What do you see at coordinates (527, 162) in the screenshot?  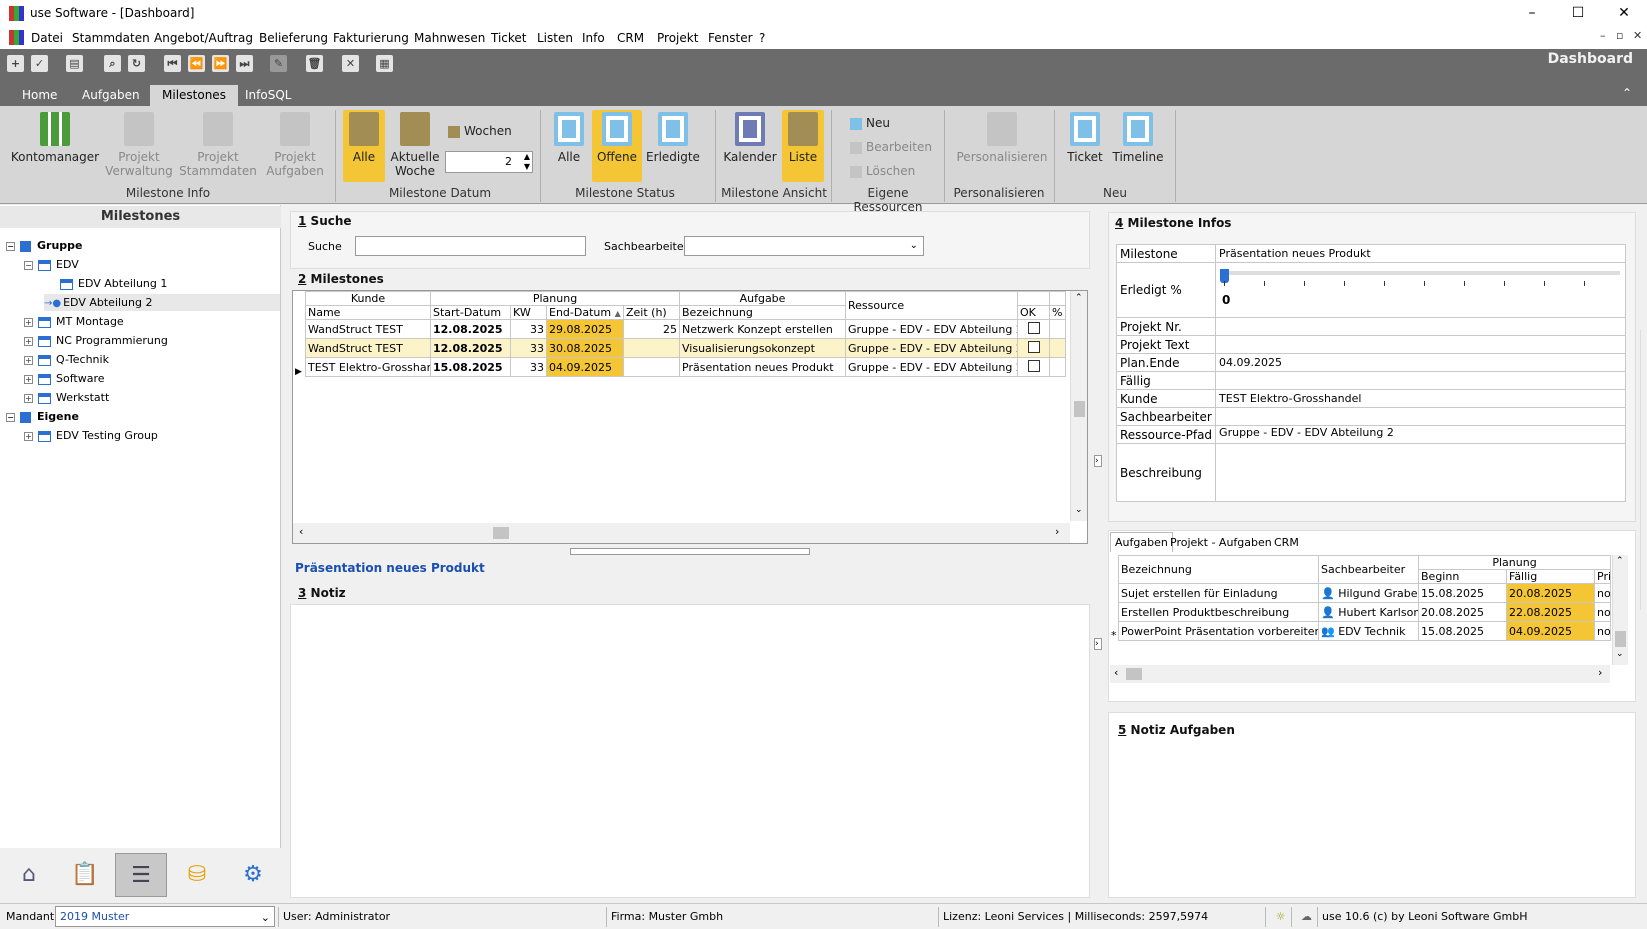 I see `spinner-arrows-icon: ▲ ▼` at bounding box center [527, 162].